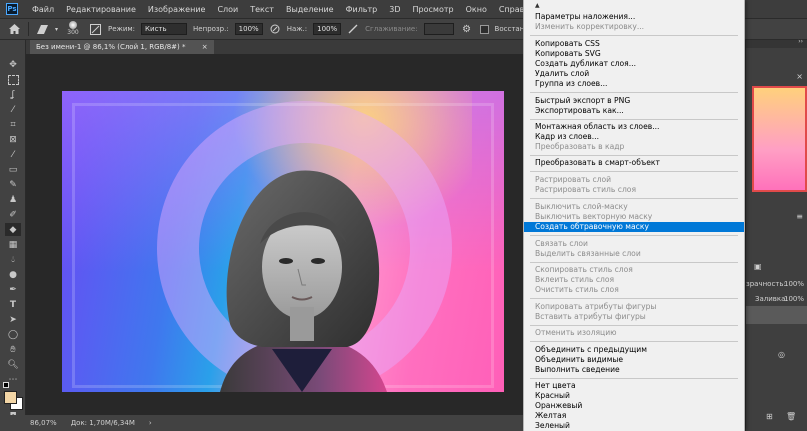 Image resolution: width=807 pixels, height=431 pixels. What do you see at coordinates (634, 74) in the screenshot?
I see `menu-item-delete-layer: Удалить слой` at bounding box center [634, 74].